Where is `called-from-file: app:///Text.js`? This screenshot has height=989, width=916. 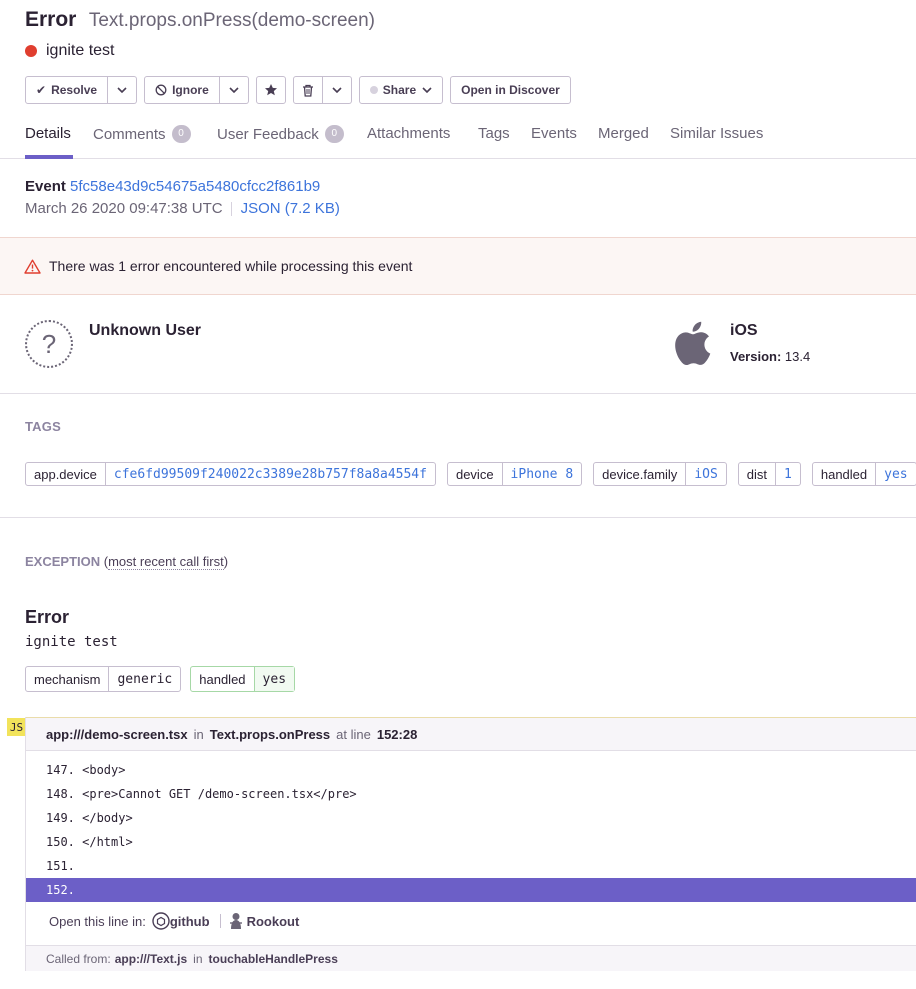 called-from-file: app:///Text.js is located at coordinates (151, 958).